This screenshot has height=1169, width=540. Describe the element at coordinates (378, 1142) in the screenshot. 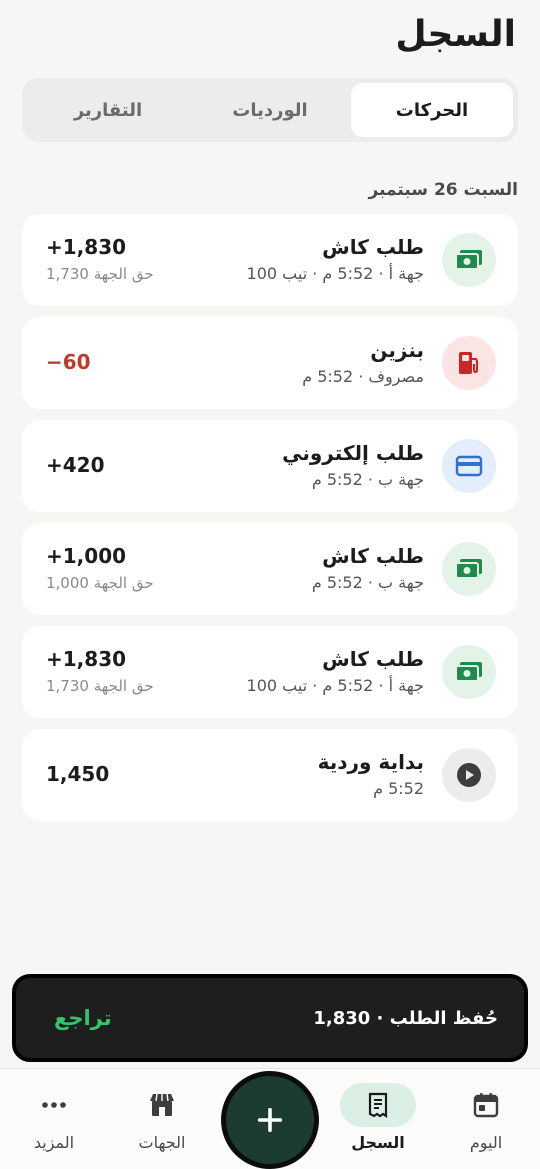

I see `nav-label: السجل` at that location.